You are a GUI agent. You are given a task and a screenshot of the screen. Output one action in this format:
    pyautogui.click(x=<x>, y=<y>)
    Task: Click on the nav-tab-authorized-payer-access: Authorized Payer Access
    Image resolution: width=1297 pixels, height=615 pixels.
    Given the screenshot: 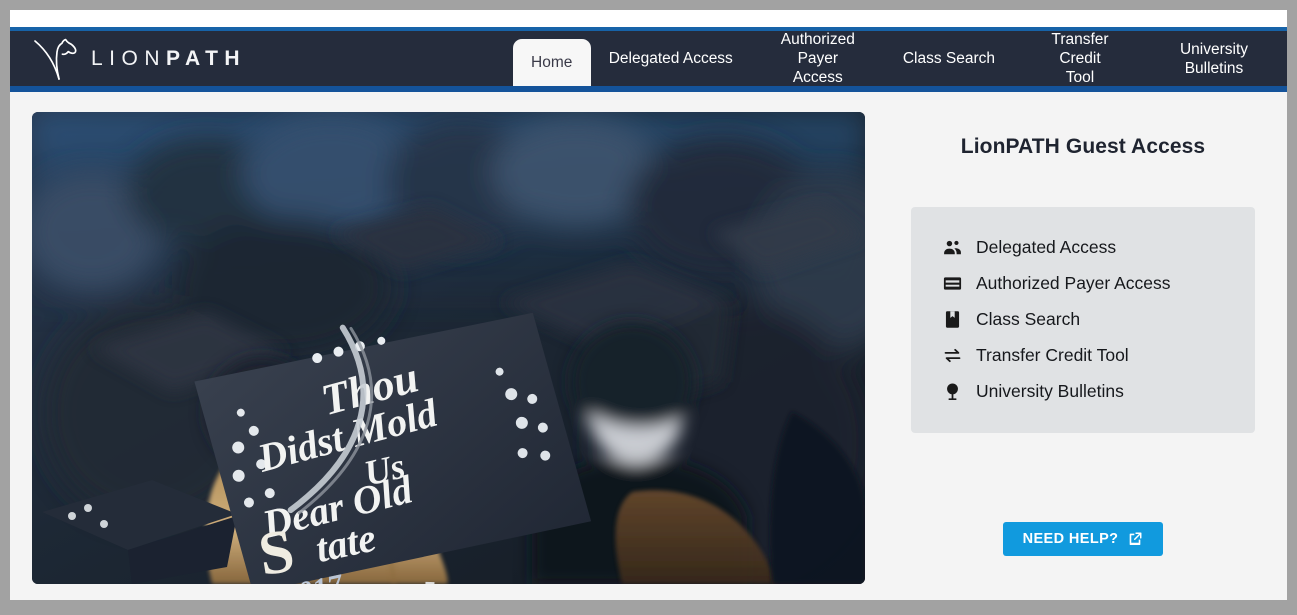 What is the action you would take?
    pyautogui.click(x=818, y=58)
    